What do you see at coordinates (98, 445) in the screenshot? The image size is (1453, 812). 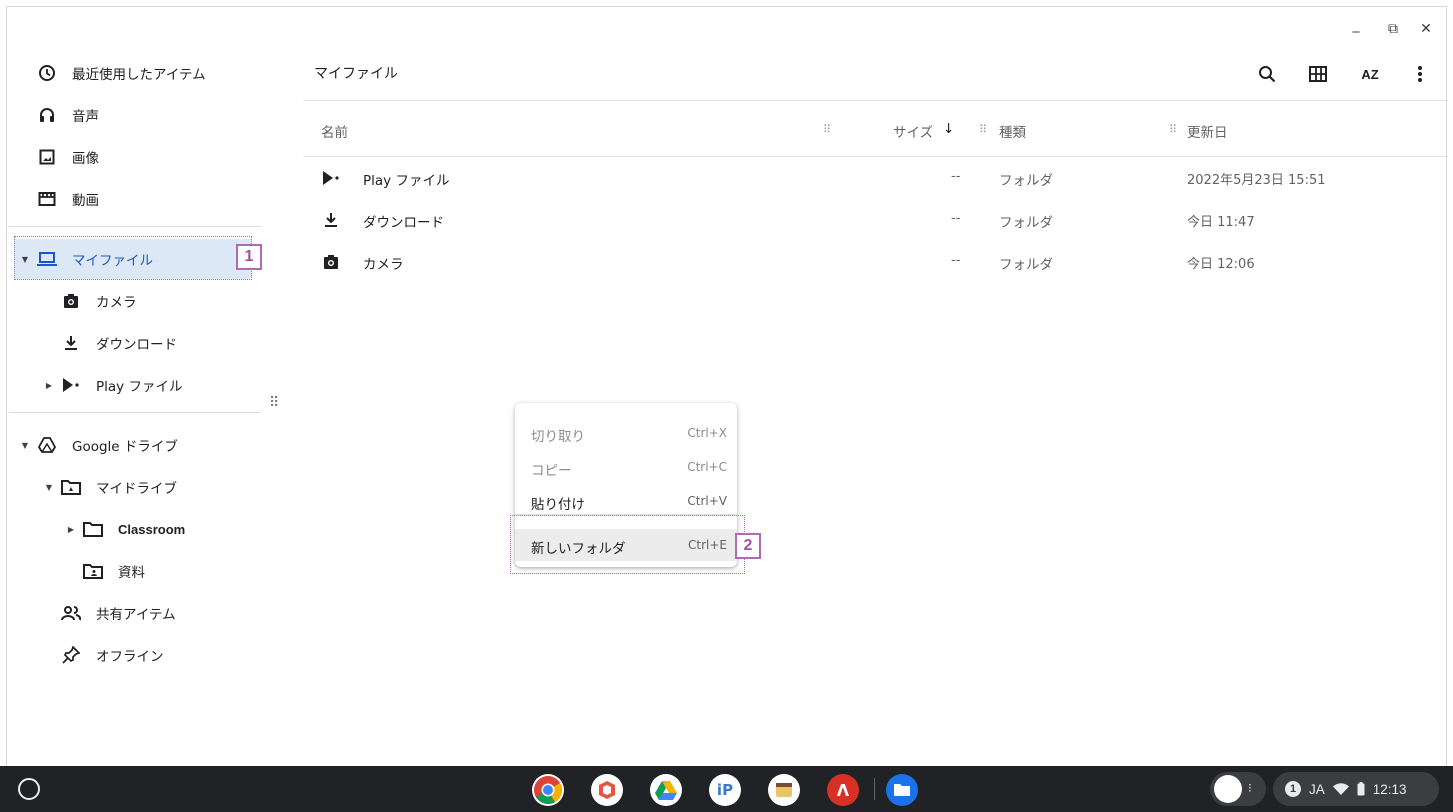 I see `sidebar-item-google-drive: ▼ Google ドライブ` at bounding box center [98, 445].